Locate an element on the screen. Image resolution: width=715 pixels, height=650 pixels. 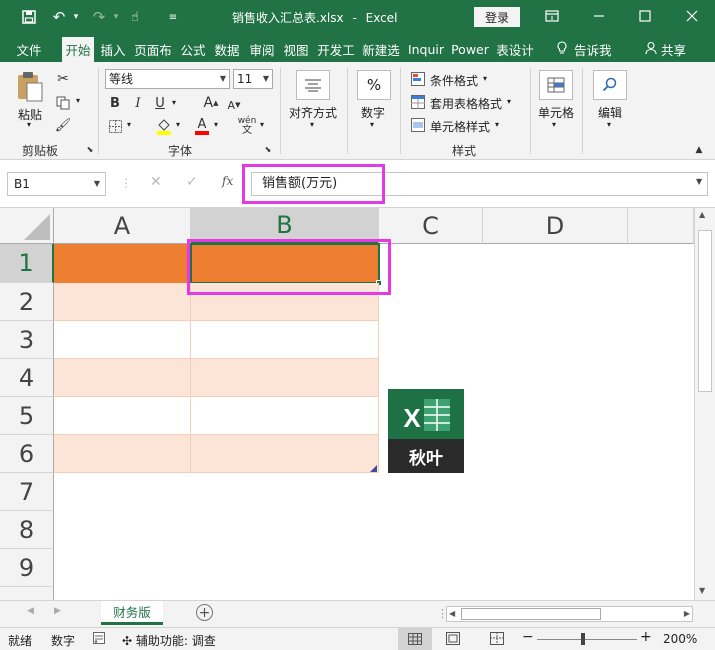
row-header-6: 6 is located at coordinates (27, 454).